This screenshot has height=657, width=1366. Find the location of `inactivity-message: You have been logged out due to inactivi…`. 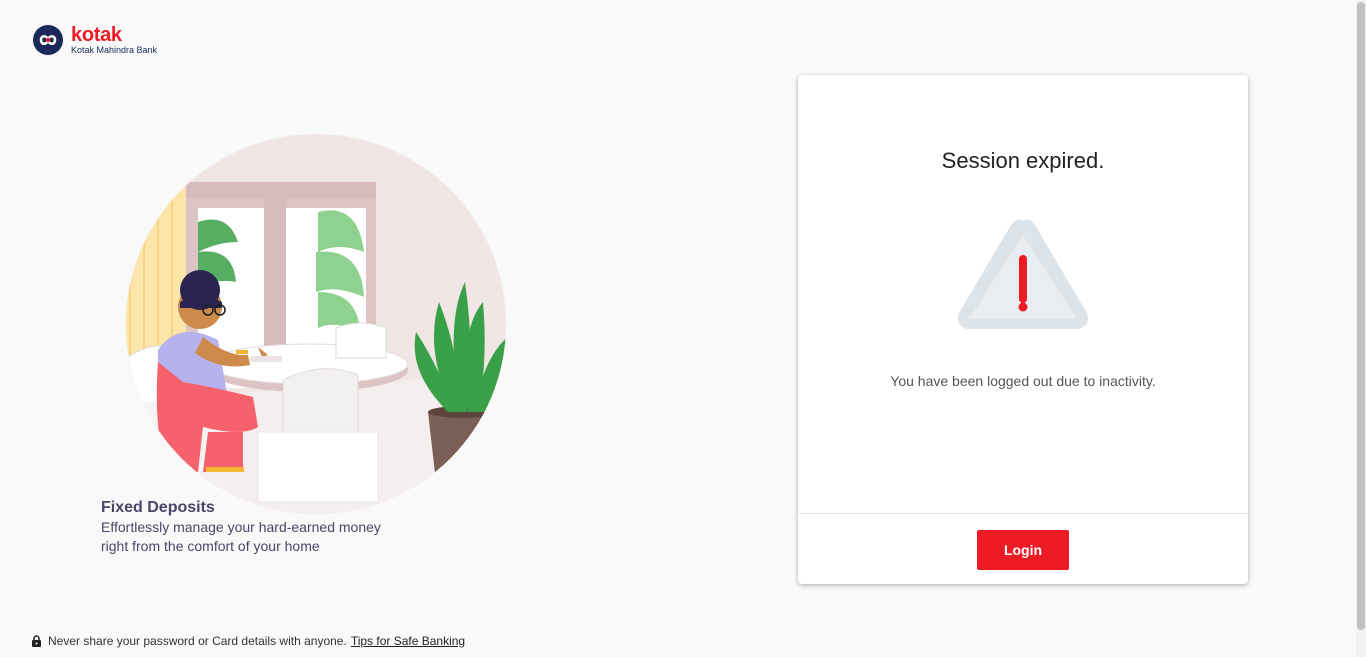

inactivity-message: You have been logged out due to inactivi… is located at coordinates (1023, 381).